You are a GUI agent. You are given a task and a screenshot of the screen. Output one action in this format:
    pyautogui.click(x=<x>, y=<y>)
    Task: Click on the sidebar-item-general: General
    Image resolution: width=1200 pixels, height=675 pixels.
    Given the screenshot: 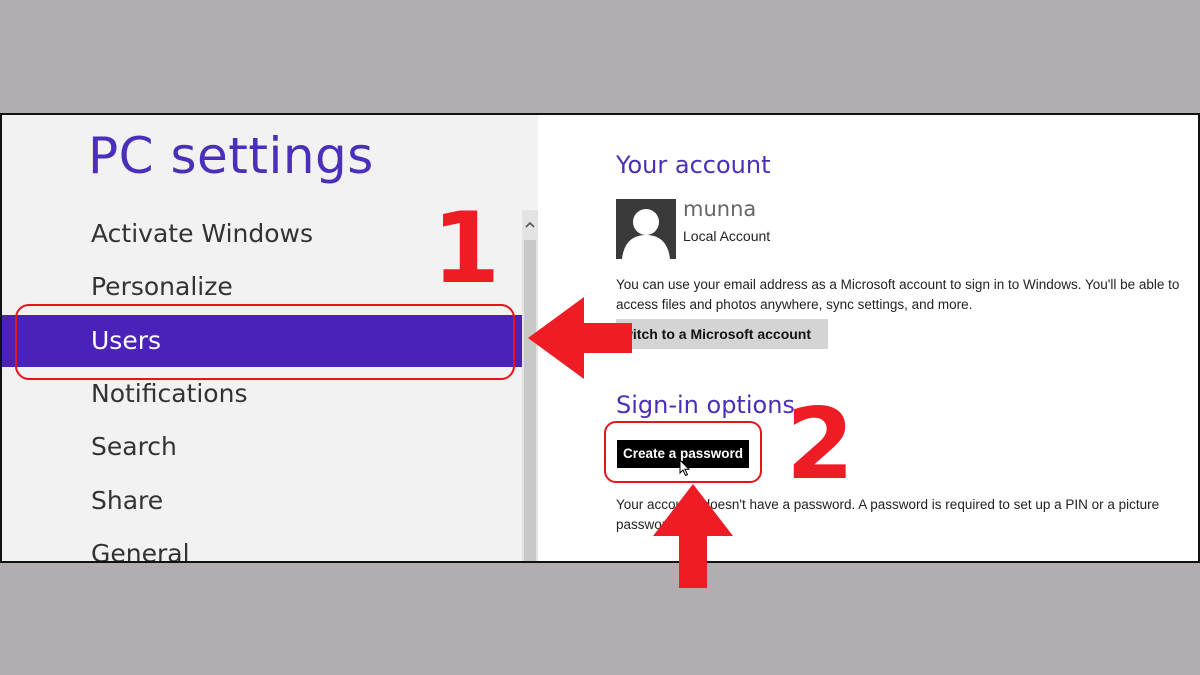 What is the action you would take?
    pyautogui.click(x=262, y=544)
    